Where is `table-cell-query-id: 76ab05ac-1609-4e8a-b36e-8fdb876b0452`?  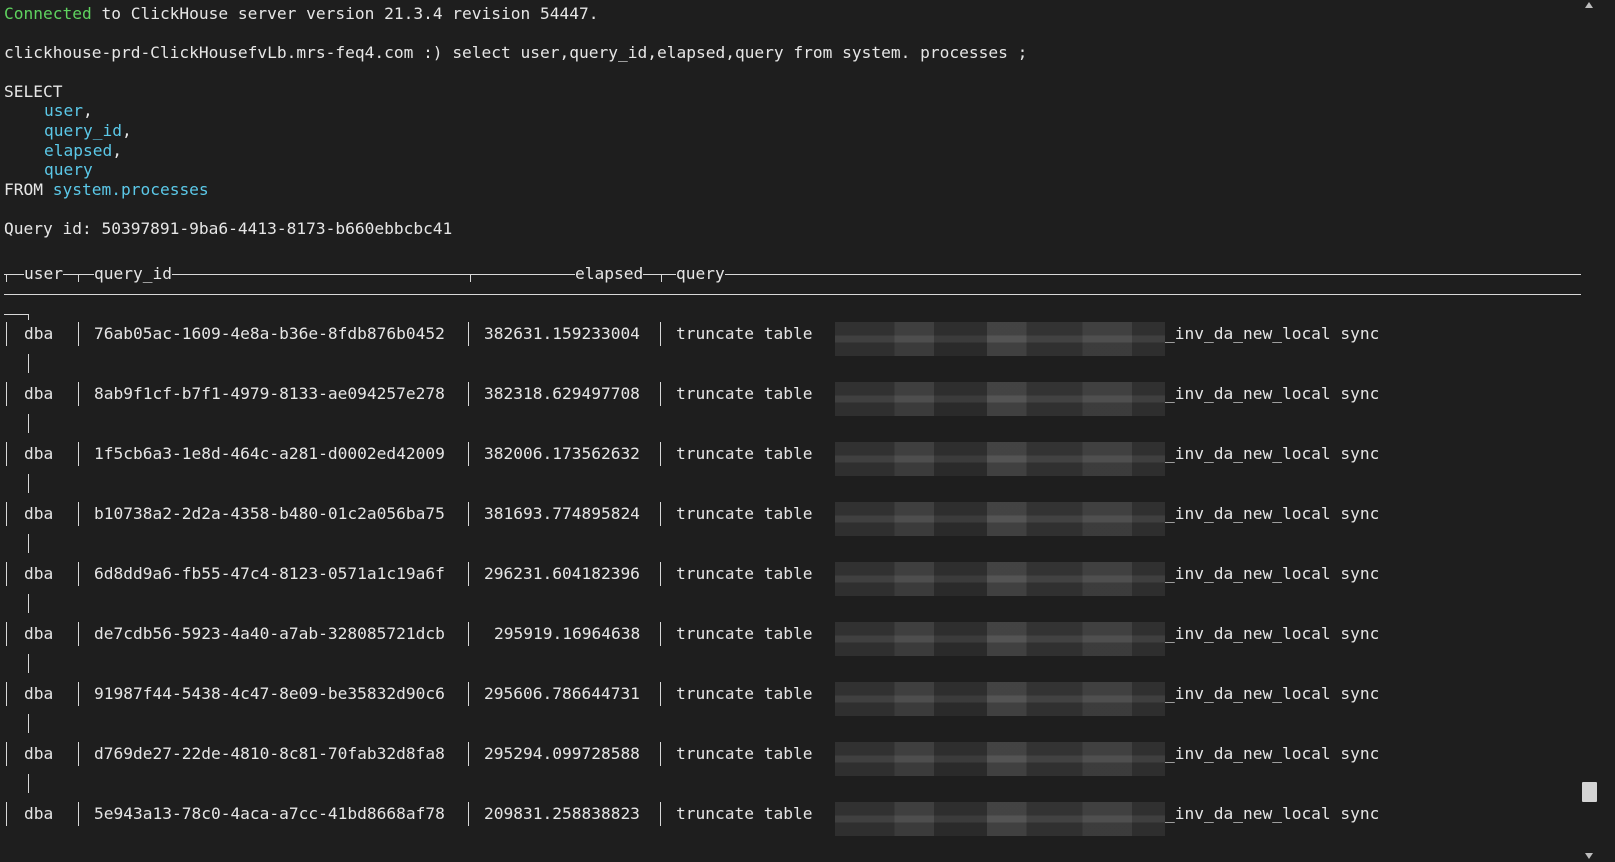
table-cell-query-id: 76ab05ac-1609-4e8a-b36e-8fdb876b0452 is located at coordinates (269, 333).